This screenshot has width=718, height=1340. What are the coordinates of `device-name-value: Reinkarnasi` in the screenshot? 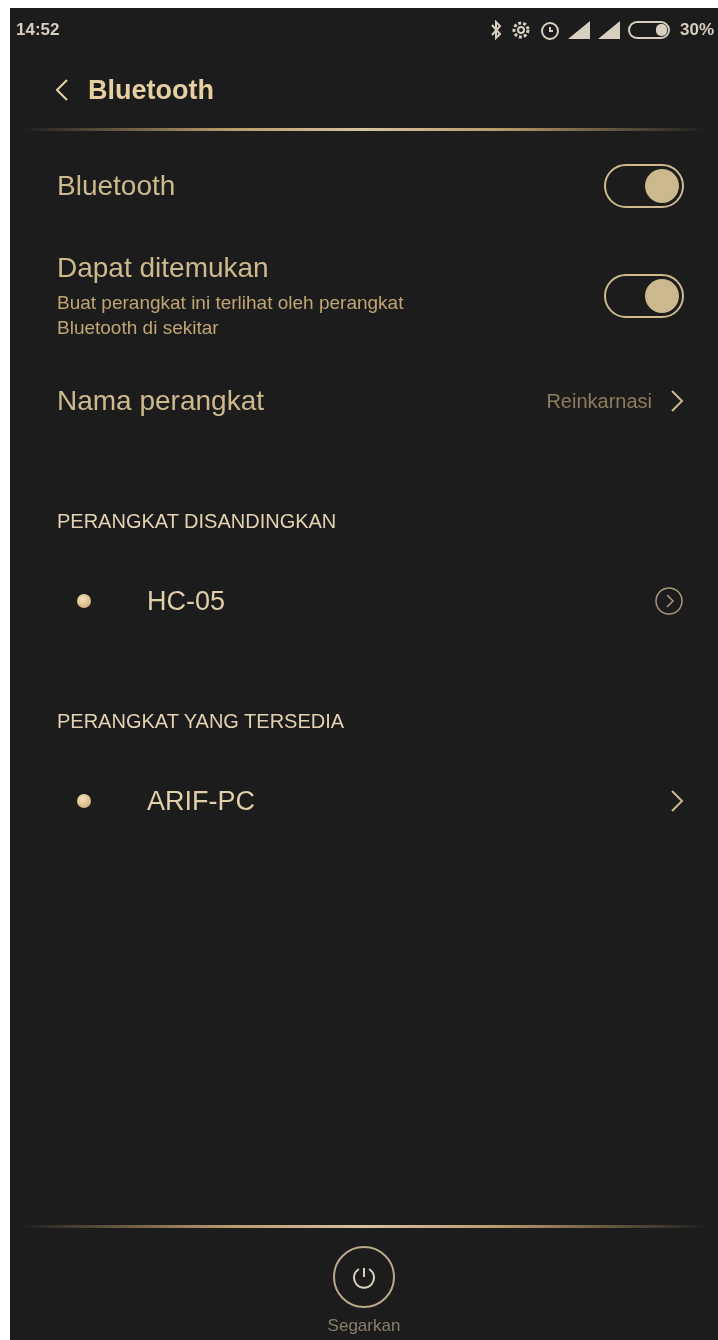 It's located at (599, 401).